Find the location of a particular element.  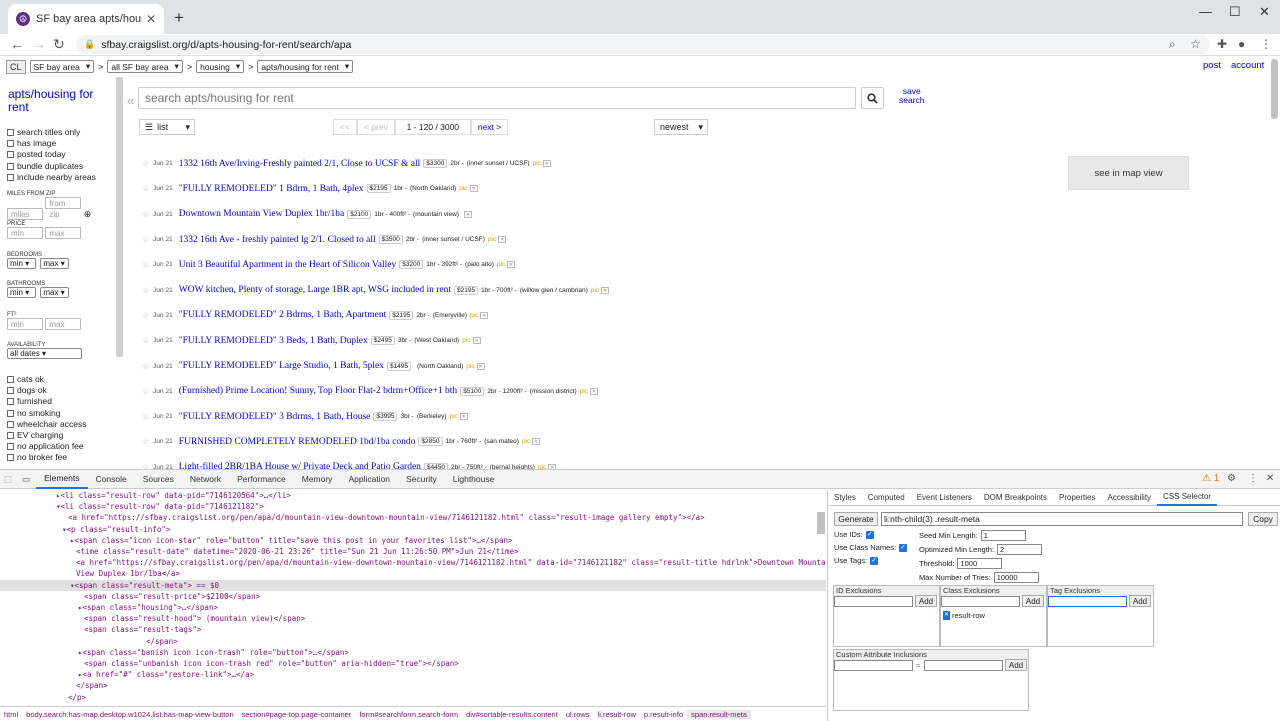

dom-breadcrumb-item: html is located at coordinates (11, 714).